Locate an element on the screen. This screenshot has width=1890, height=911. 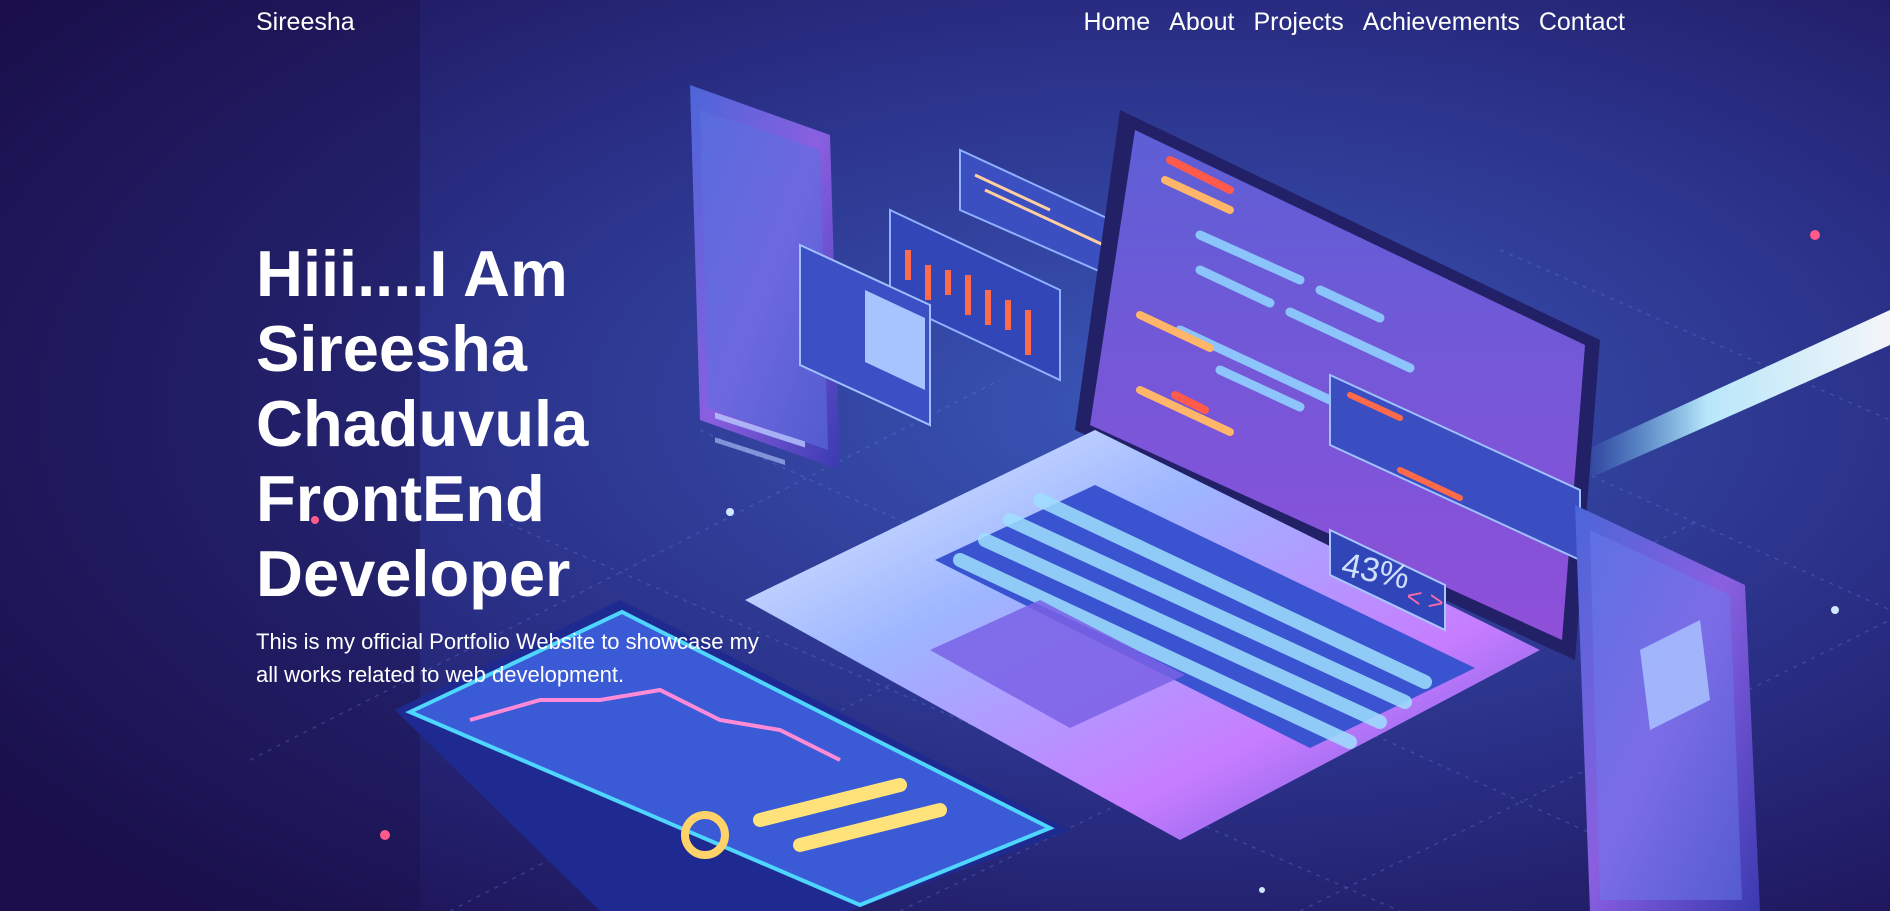
nav-link-about: About is located at coordinates (1201, 22).